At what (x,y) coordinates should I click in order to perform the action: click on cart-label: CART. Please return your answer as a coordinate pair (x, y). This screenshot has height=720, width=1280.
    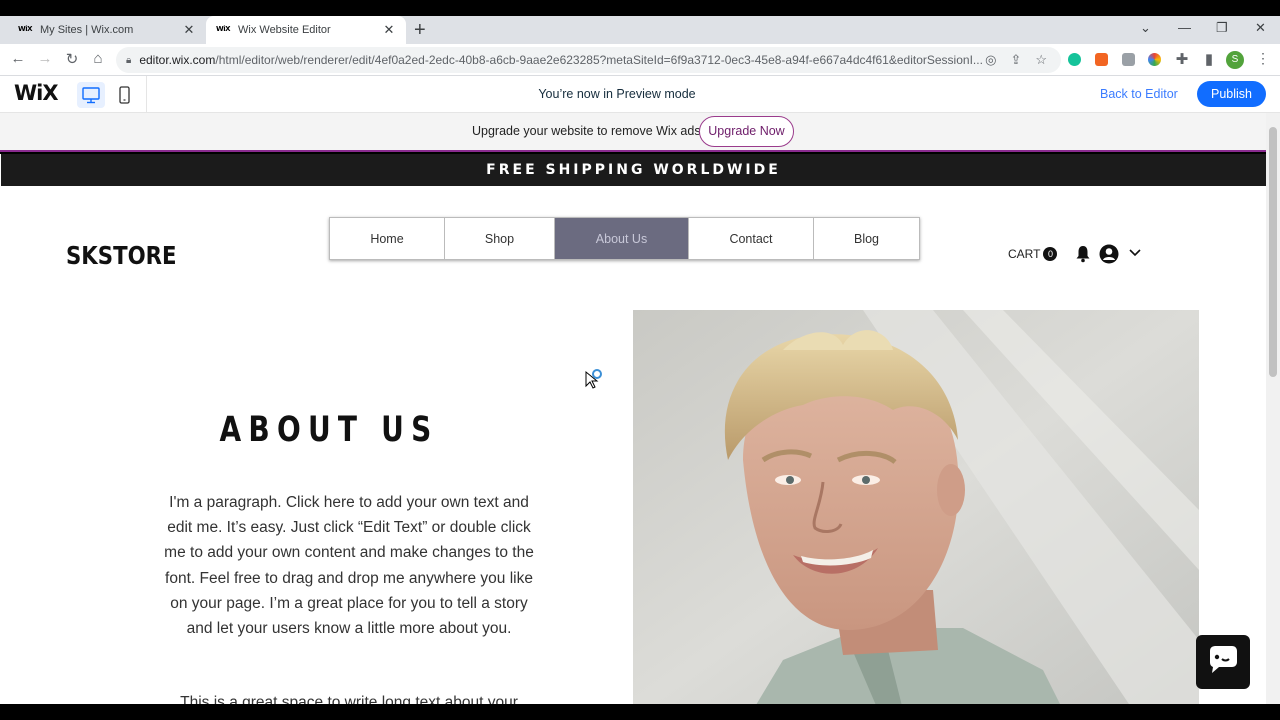
    Looking at the image, I should click on (1024, 254).